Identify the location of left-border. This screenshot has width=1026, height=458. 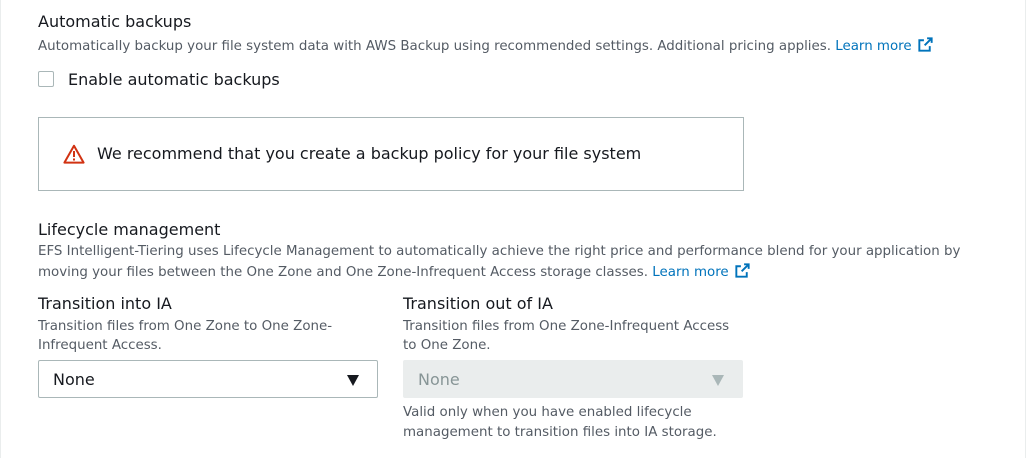
(0, 229).